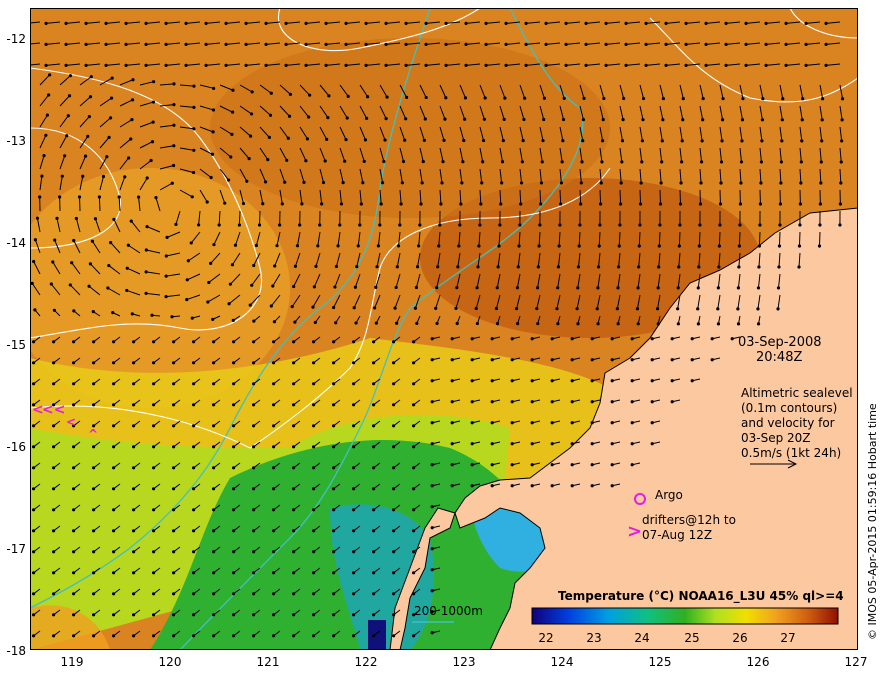  Describe the element at coordinates (660, 662) in the screenshot. I see `lon-tick: 125` at that location.